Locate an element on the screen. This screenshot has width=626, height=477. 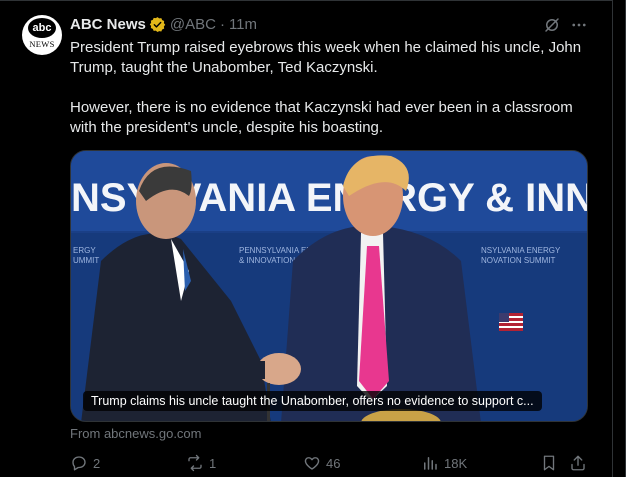
share-button is located at coordinates (578, 463).